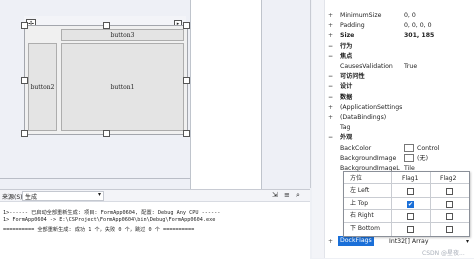 The image size is (474, 259). Describe the element at coordinates (226, 95) in the screenshot. I see `secondary-window` at that location.